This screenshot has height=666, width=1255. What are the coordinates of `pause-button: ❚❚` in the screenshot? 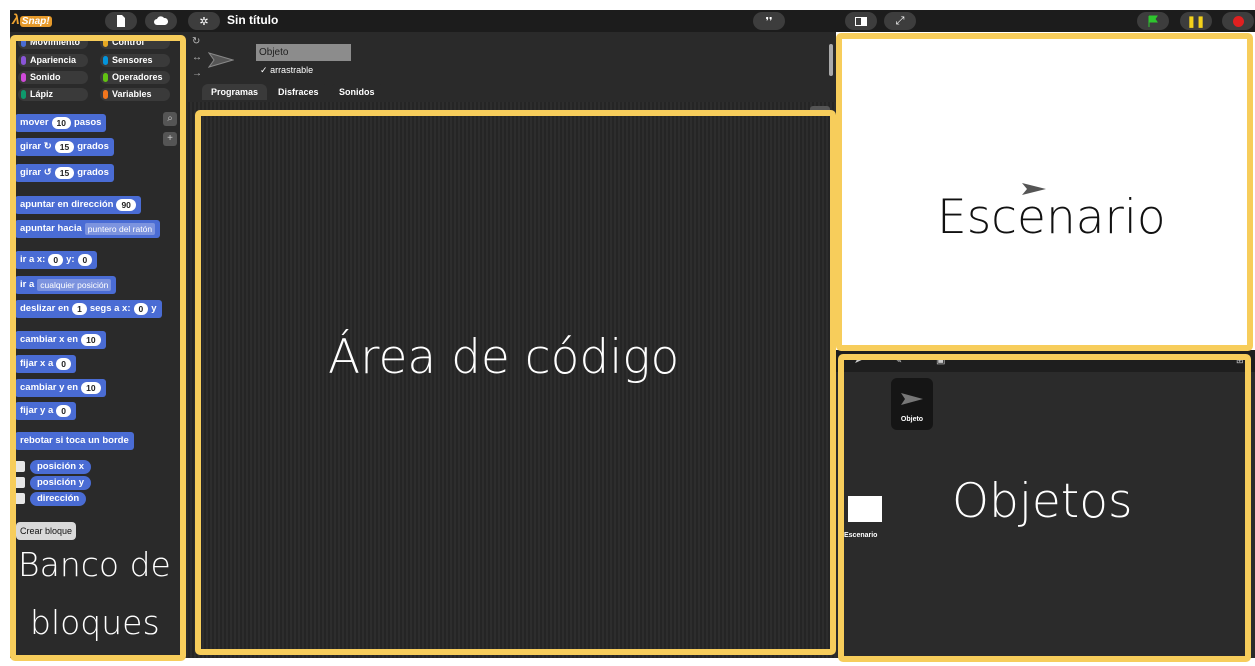 It's located at (1196, 21).